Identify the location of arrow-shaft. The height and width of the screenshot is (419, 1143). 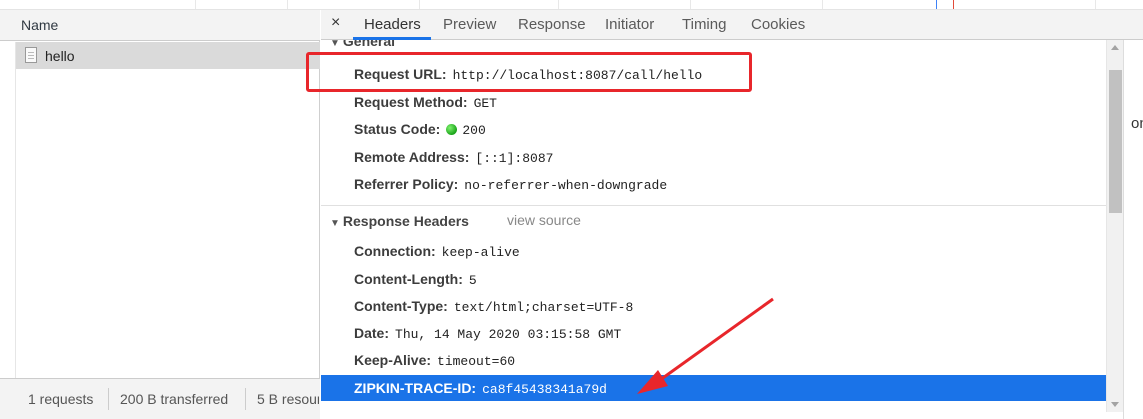
(716, 339).